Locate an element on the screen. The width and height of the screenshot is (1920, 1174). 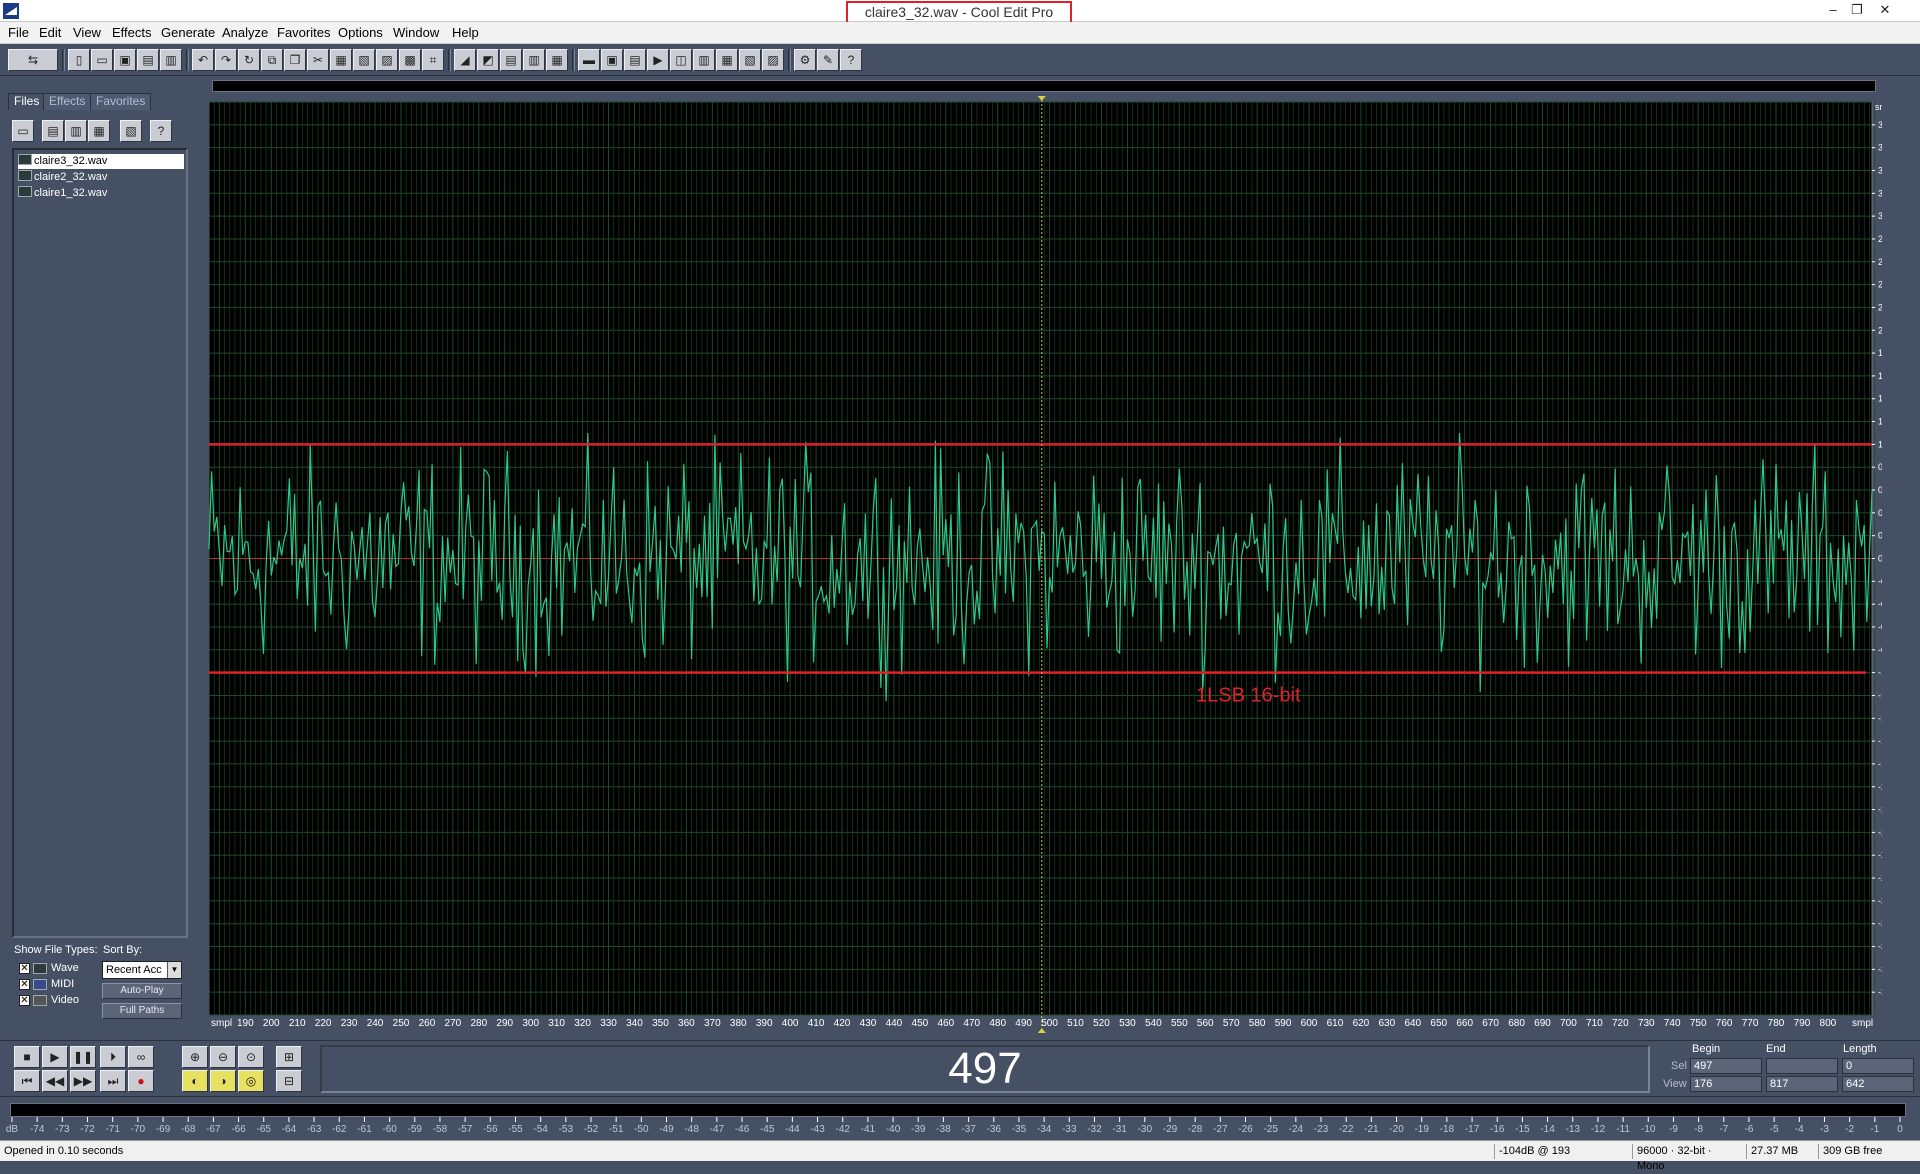
file-item: claire3_32.wav is located at coordinates (101, 161).